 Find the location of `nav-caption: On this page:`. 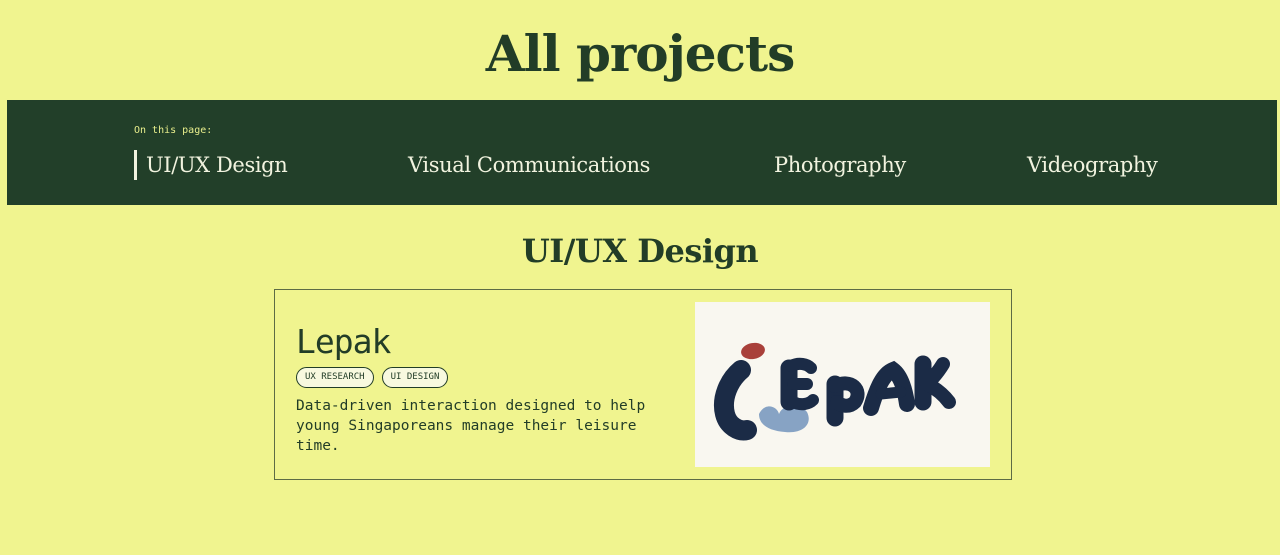

nav-caption: On this page: is located at coordinates (173, 130).